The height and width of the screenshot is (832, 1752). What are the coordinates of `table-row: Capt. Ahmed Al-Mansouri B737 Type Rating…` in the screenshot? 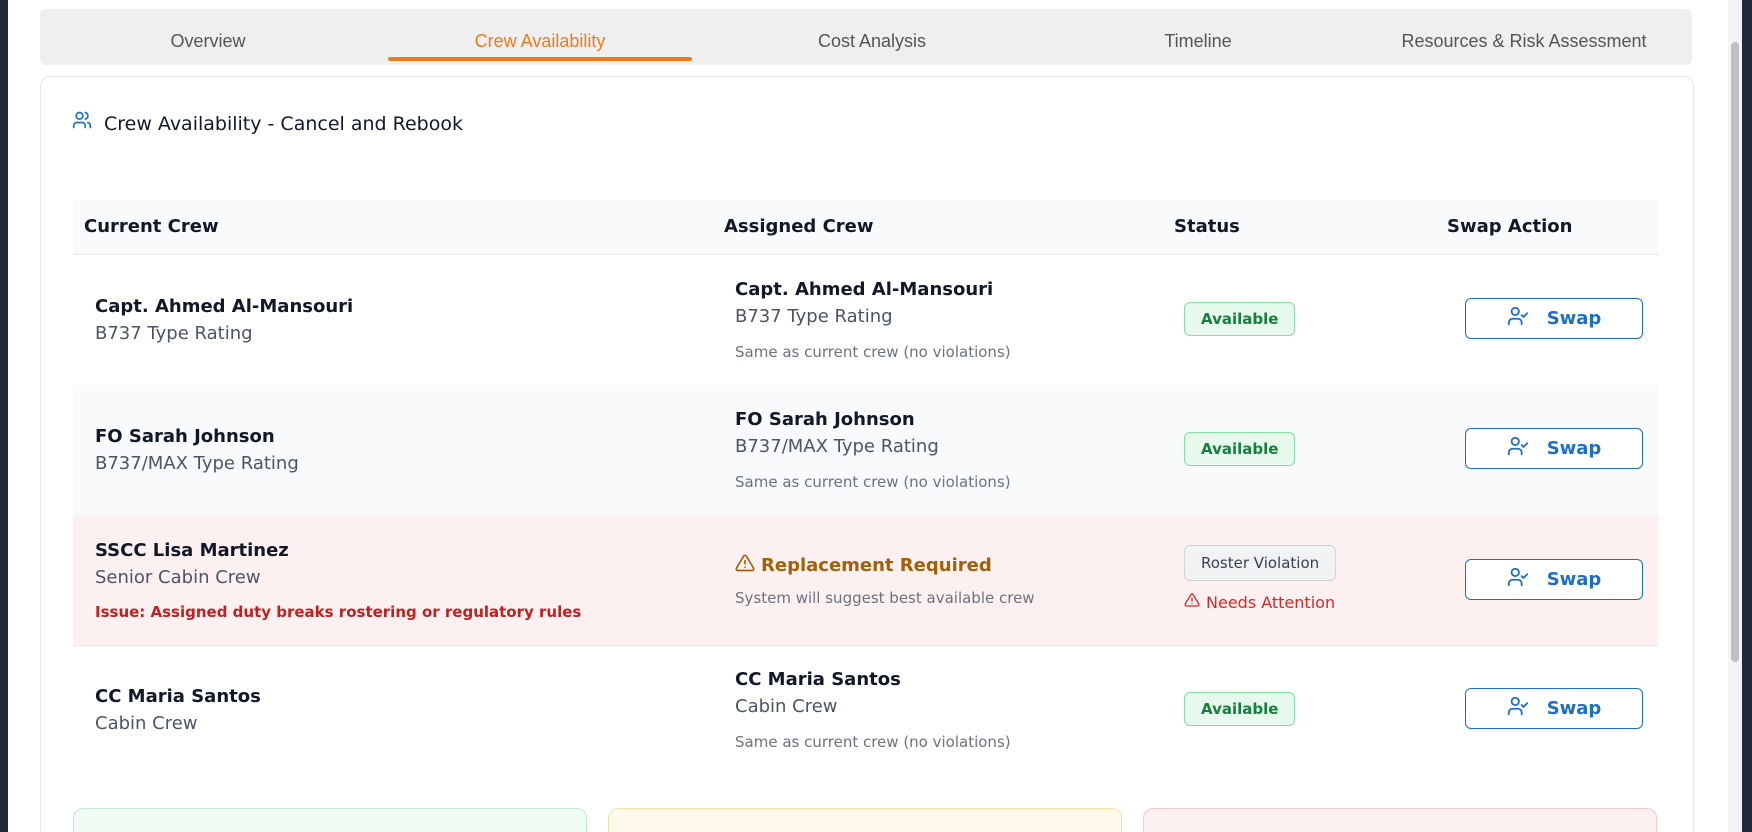 It's located at (865, 320).